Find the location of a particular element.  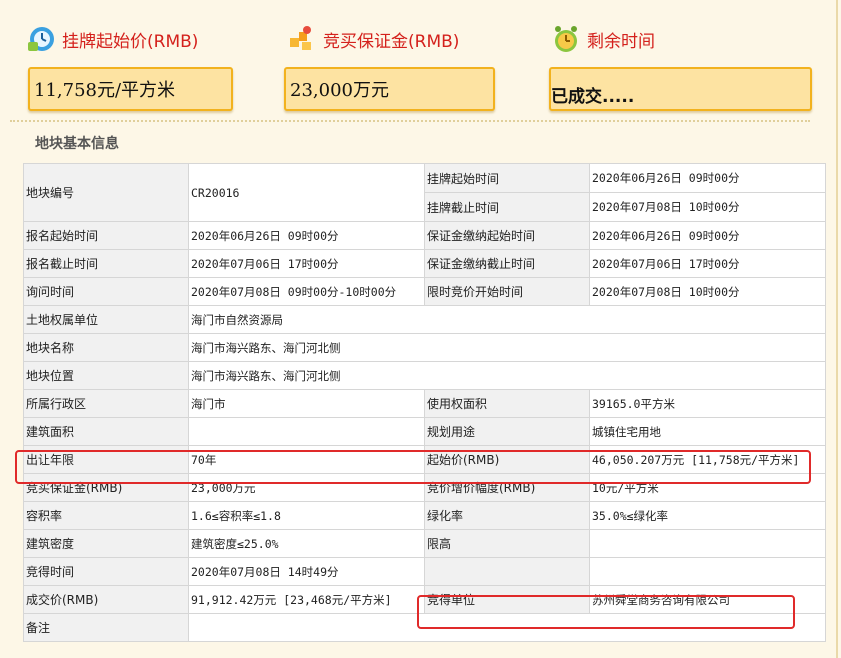

key-cell: 限高 is located at coordinates (507, 543).